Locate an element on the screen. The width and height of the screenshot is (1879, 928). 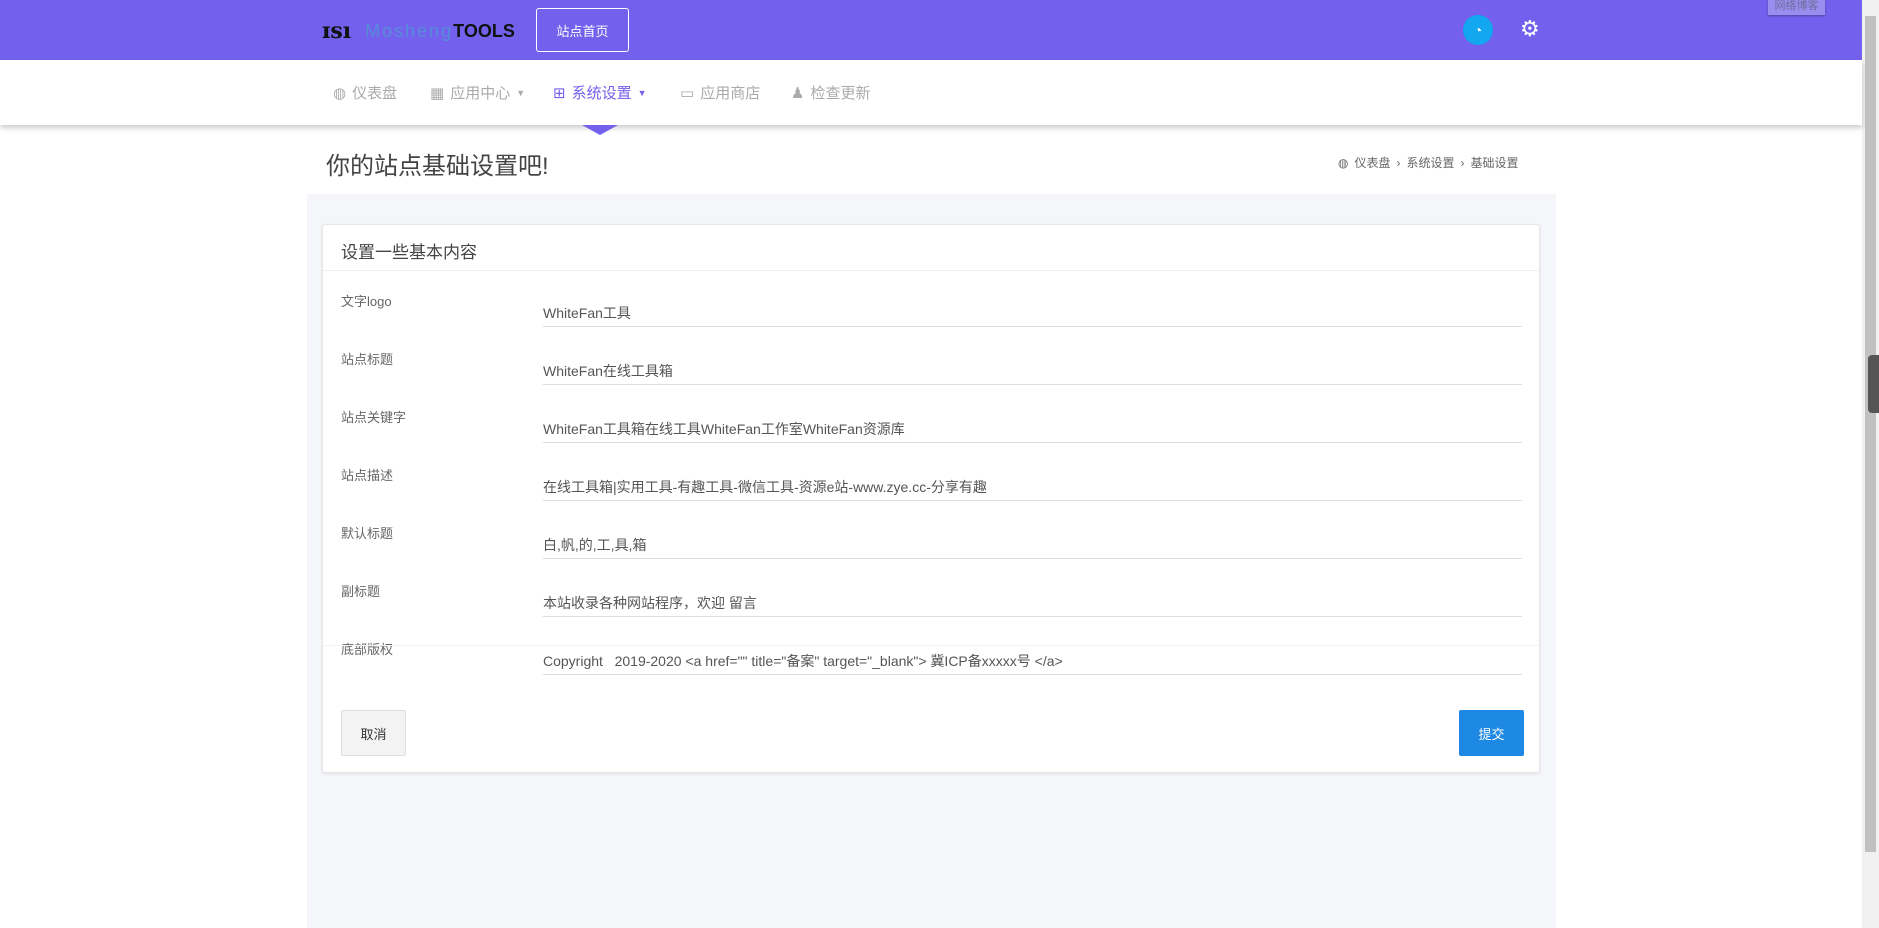
main-nav: ◍ 仪表盘 ▦ 应用中心 ▼ ⊞ 系统设置 ▼ ▭ 应用商店 ♟ 检查更新 is located at coordinates (931, 92).